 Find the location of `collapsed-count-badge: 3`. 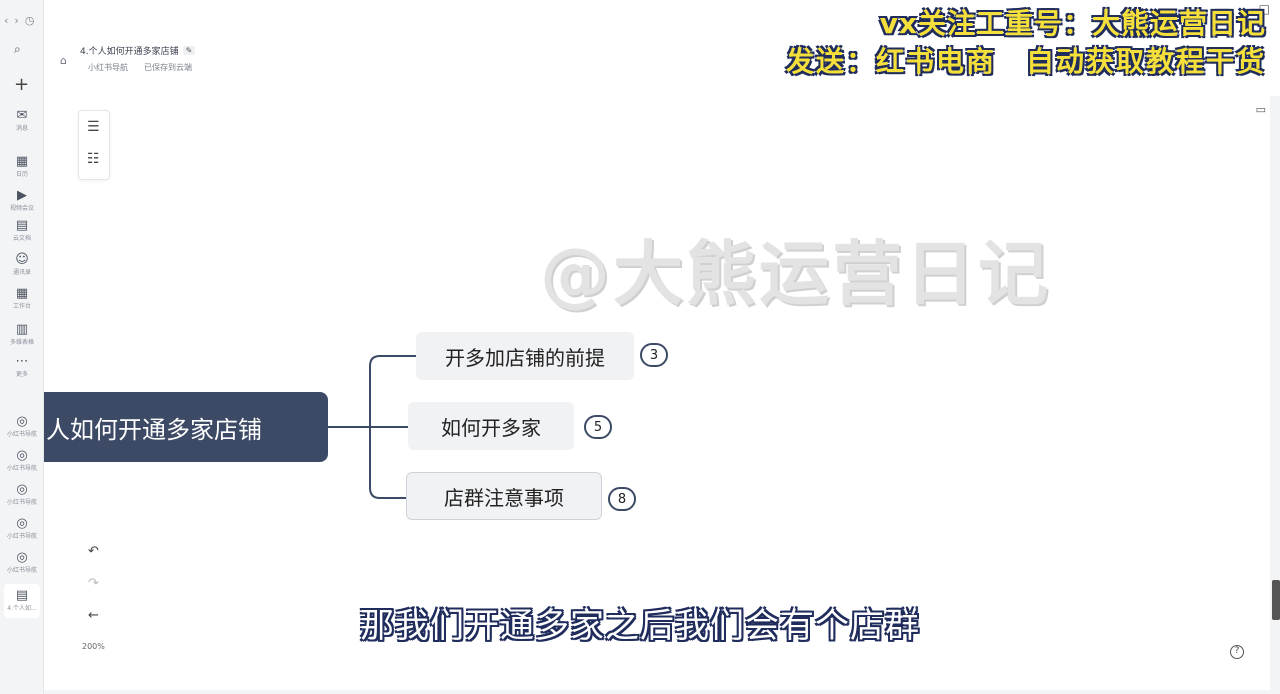

collapsed-count-badge: 3 is located at coordinates (654, 355).